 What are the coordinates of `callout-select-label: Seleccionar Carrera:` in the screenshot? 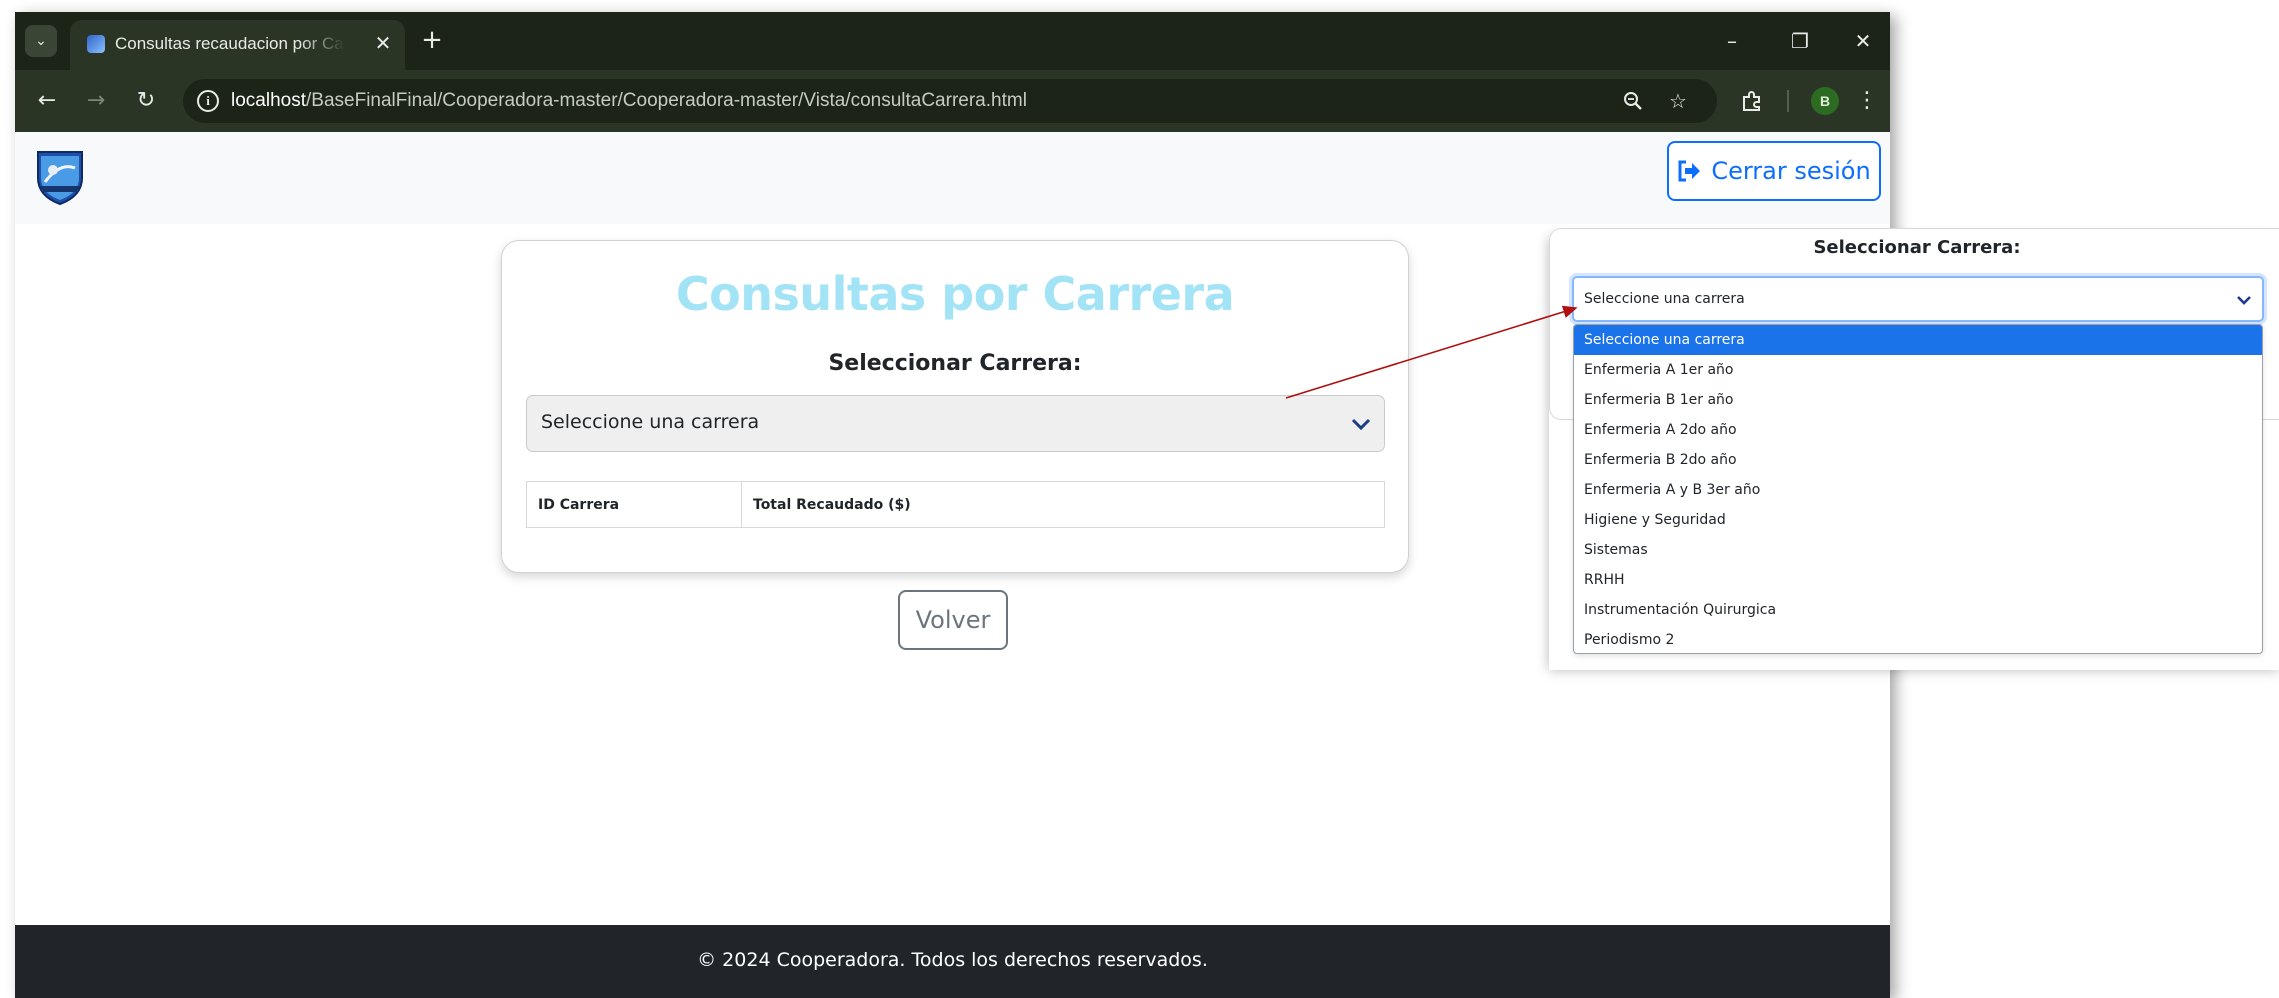 It's located at (1917, 247).